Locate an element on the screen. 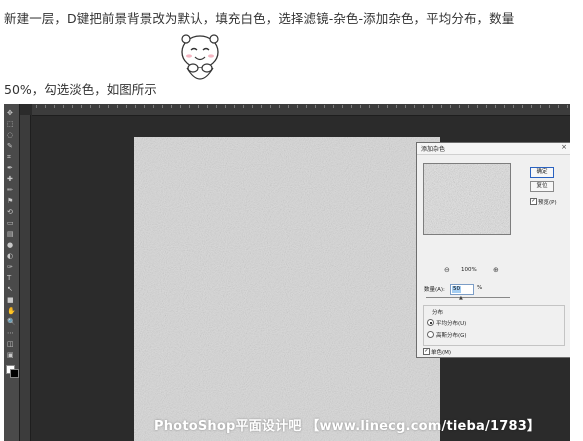  background-color-swatch is located at coordinates (14, 373).